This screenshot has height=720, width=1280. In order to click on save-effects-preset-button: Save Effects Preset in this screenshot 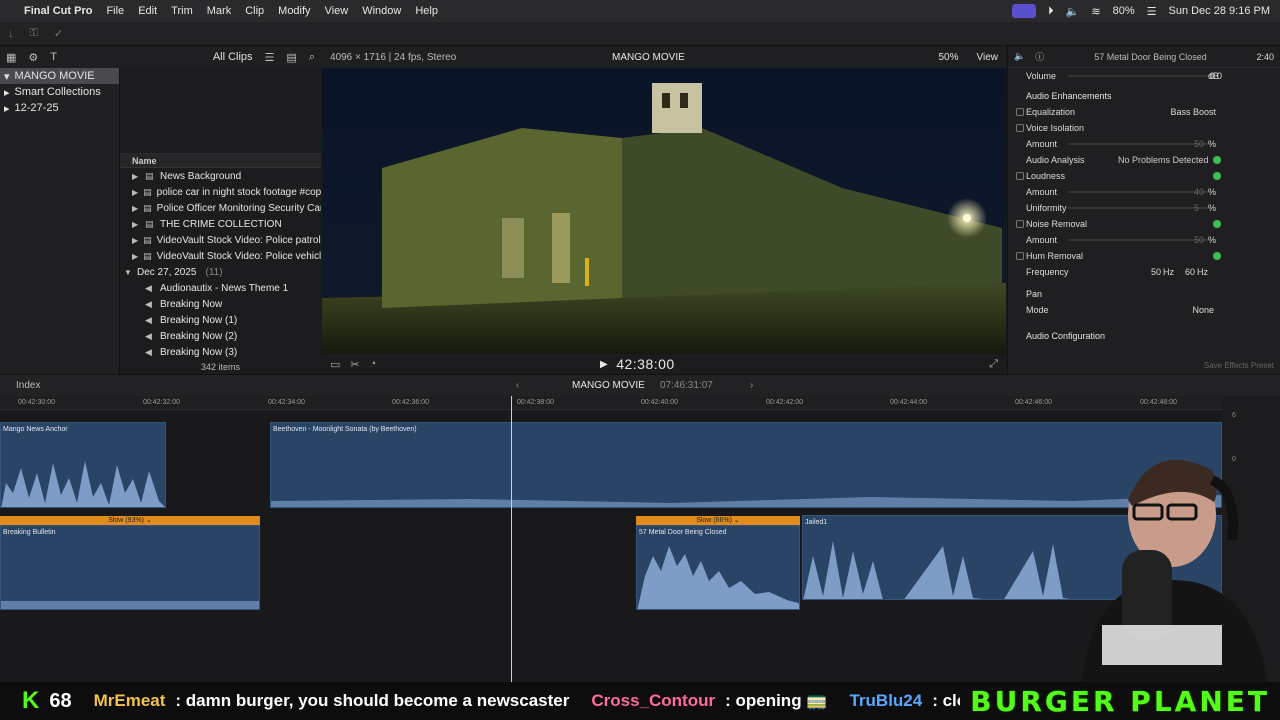, I will do `click(1239, 365)`.